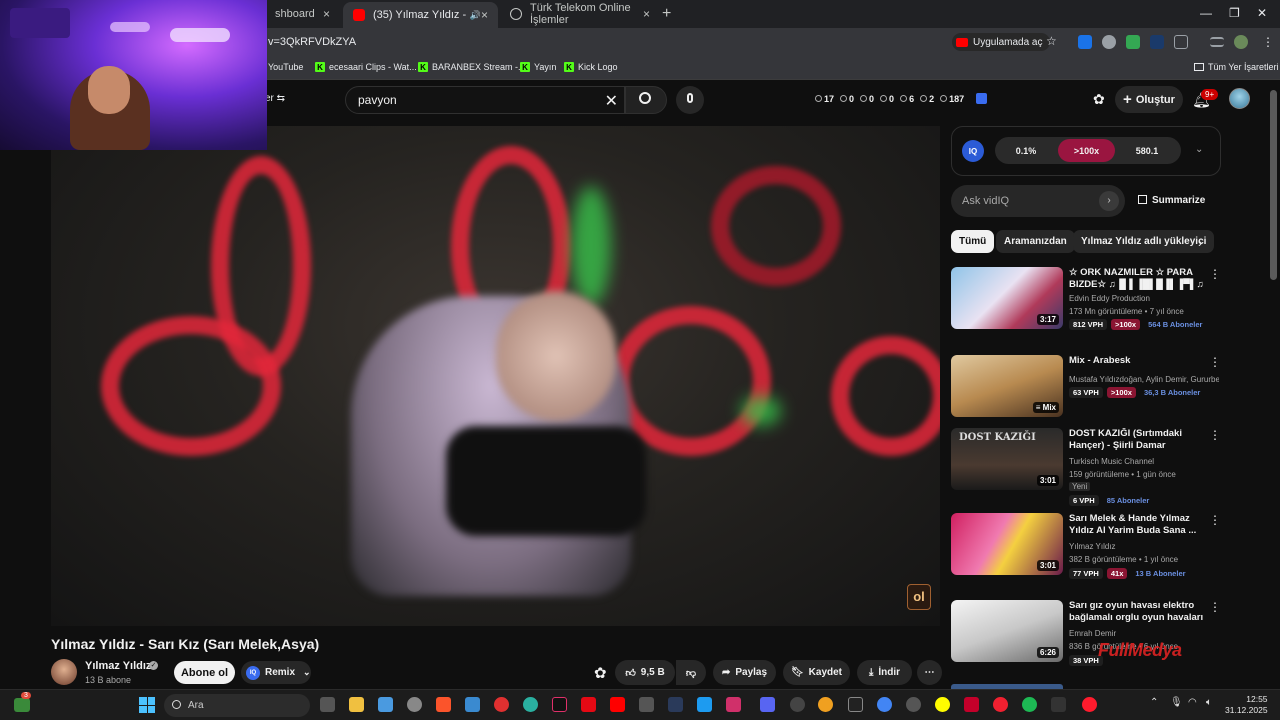 The height and width of the screenshot is (720, 1280). I want to click on tiktok-icon, so click(559, 704).